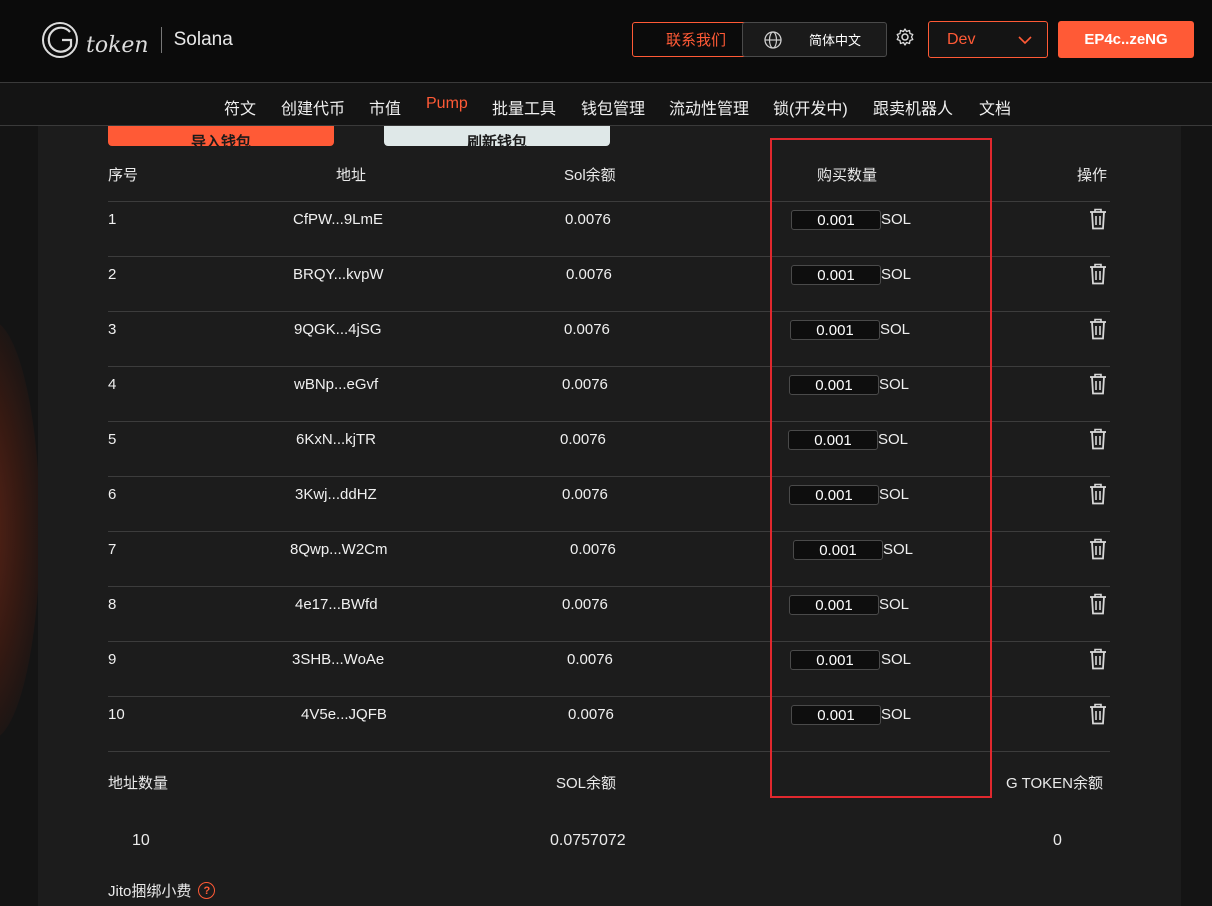 Image resolution: width=1212 pixels, height=906 pixels. Describe the element at coordinates (112, 219) in the screenshot. I see `row-index: 1` at that location.